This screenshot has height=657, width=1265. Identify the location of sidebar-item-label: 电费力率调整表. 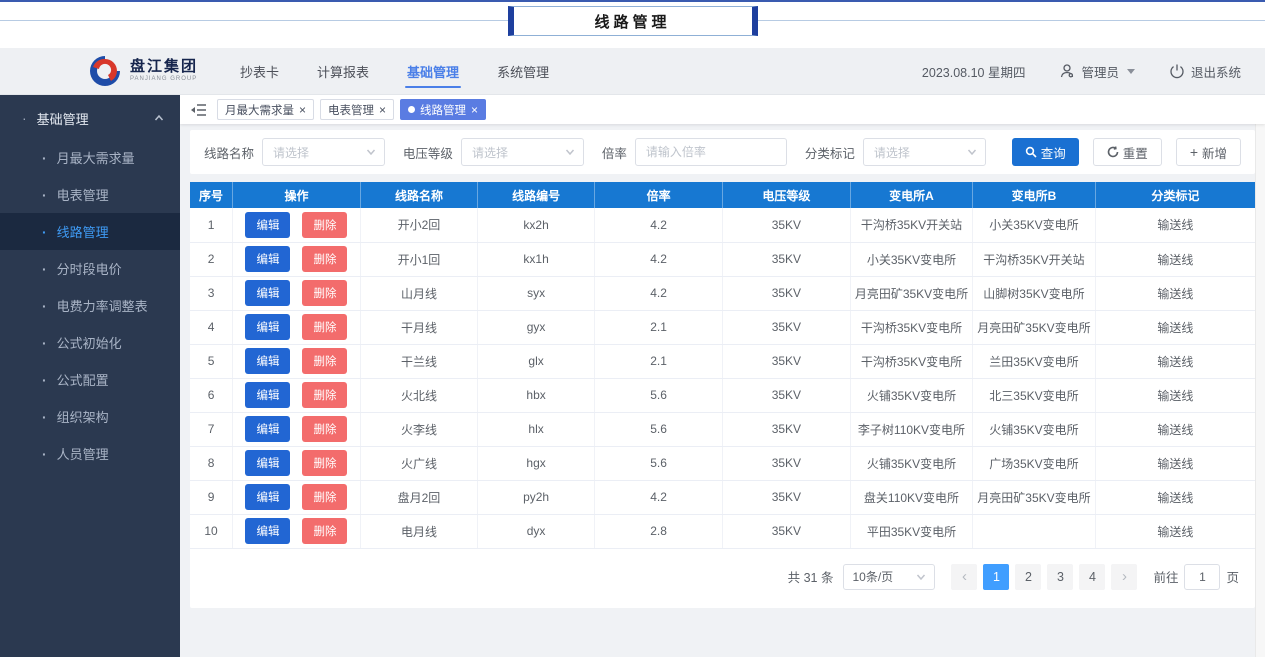
(102, 306).